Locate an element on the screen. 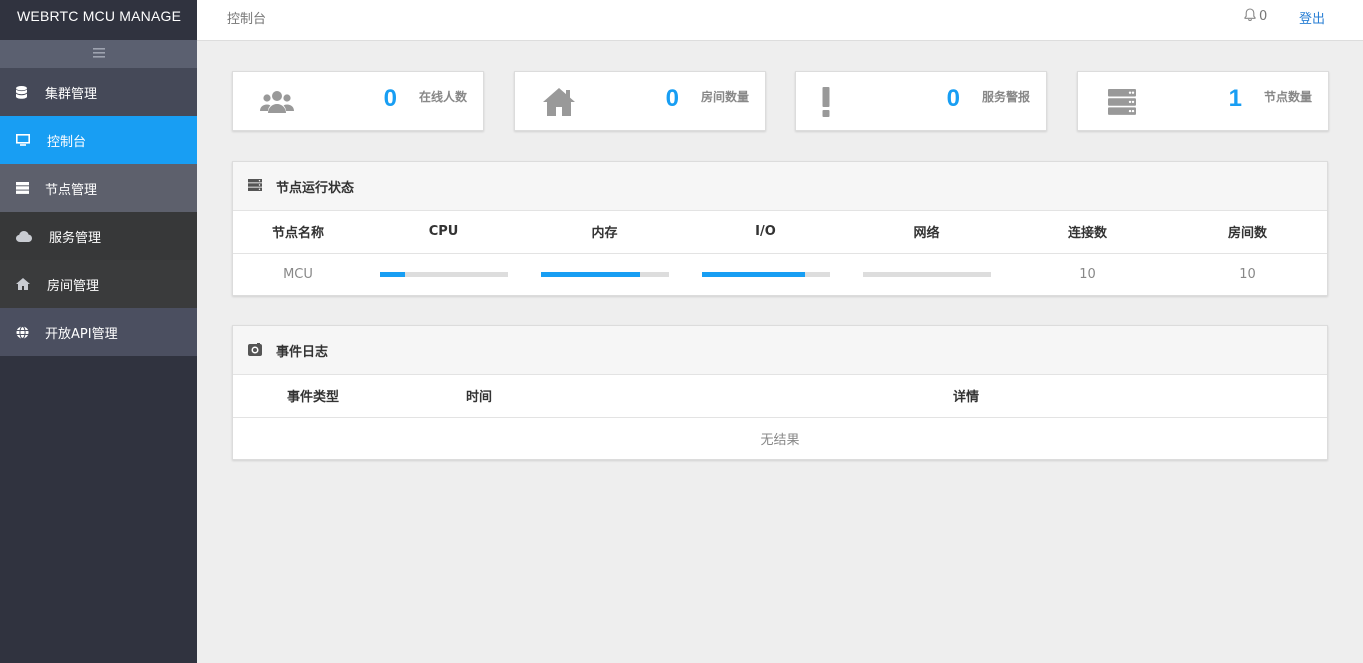 Image resolution: width=1363 pixels, height=663 pixels. column-header: 网络 is located at coordinates (926, 232).